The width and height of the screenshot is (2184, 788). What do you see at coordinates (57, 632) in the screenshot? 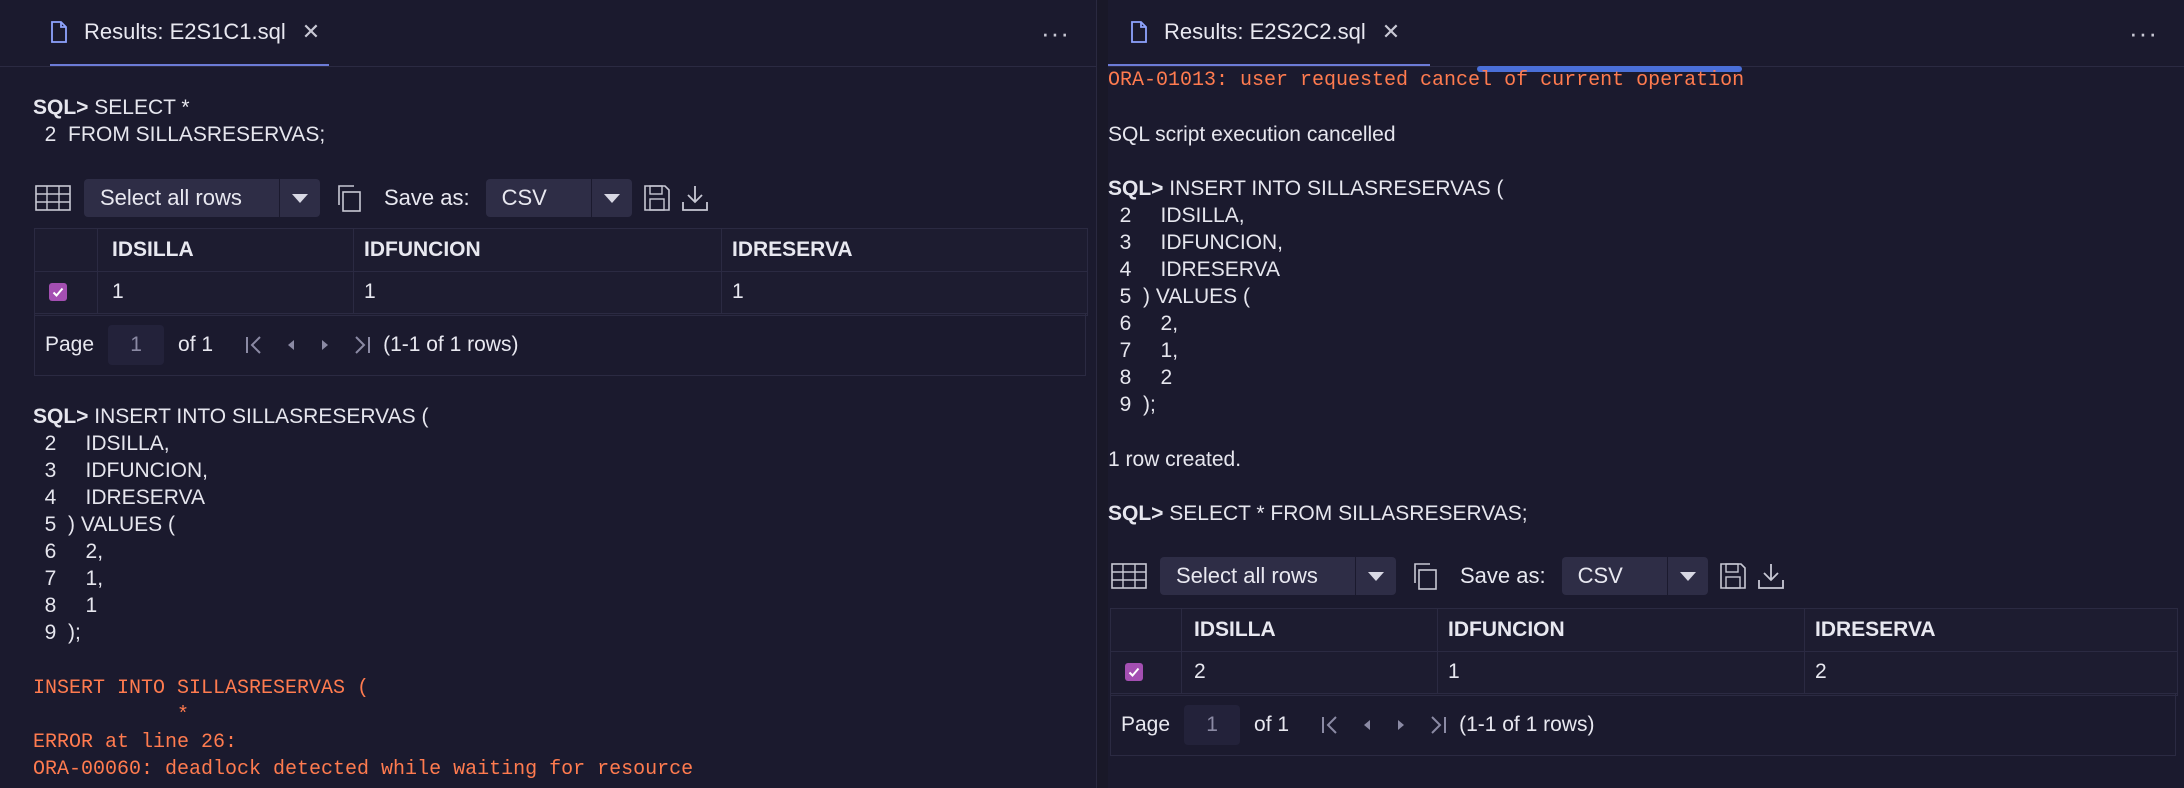
I see `output-line: 9 );` at bounding box center [57, 632].